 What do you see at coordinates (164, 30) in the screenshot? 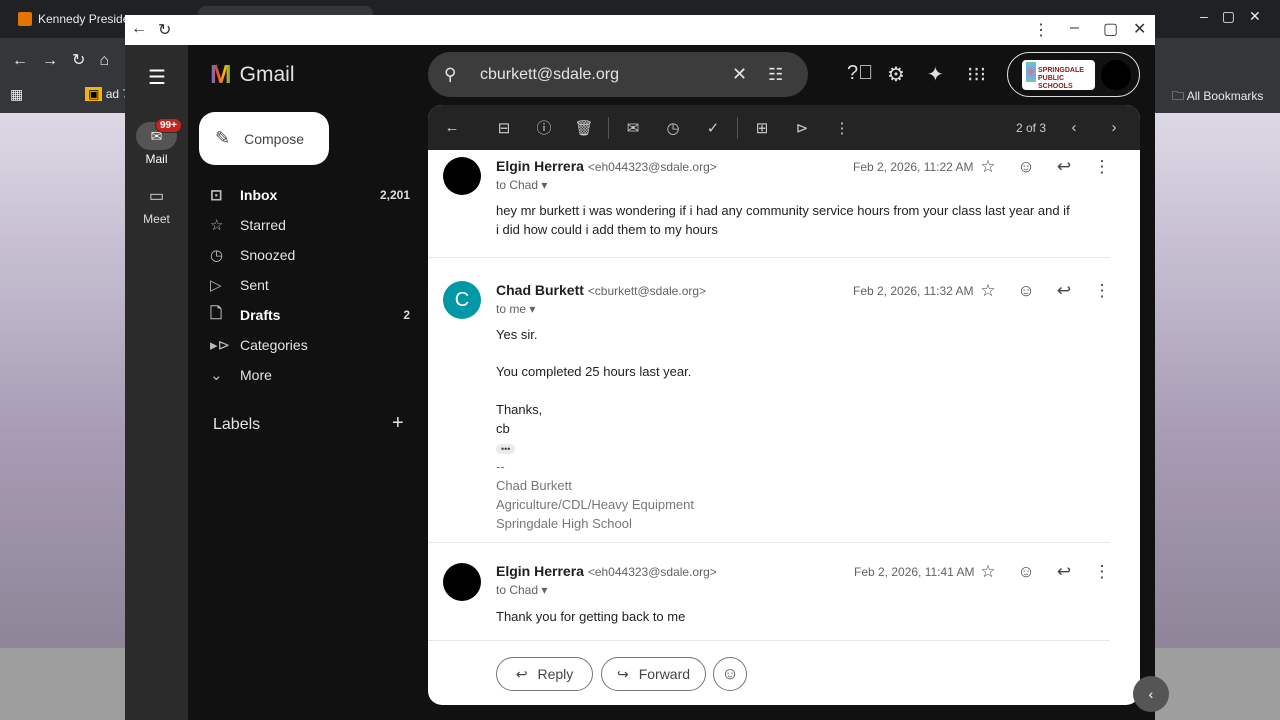
I see `reload-icon: ↻` at bounding box center [164, 30].